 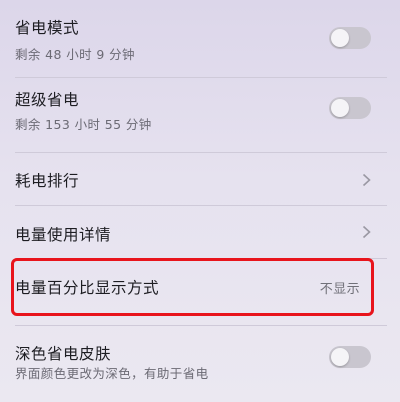 I want to click on dark-power-saving-theme-description: 界面颜色更改为深色，有助于省电, so click(x=112, y=373).